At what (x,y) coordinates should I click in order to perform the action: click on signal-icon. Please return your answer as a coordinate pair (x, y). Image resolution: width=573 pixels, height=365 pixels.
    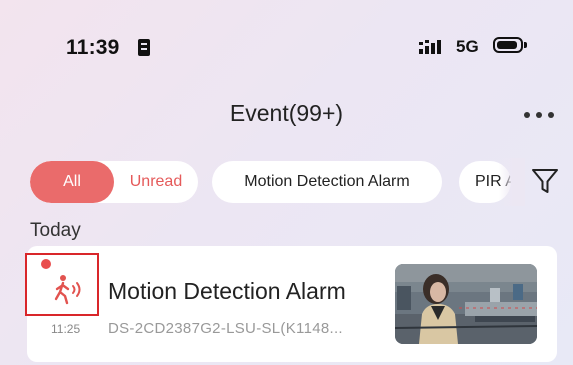
    Looking at the image, I should click on (430, 47).